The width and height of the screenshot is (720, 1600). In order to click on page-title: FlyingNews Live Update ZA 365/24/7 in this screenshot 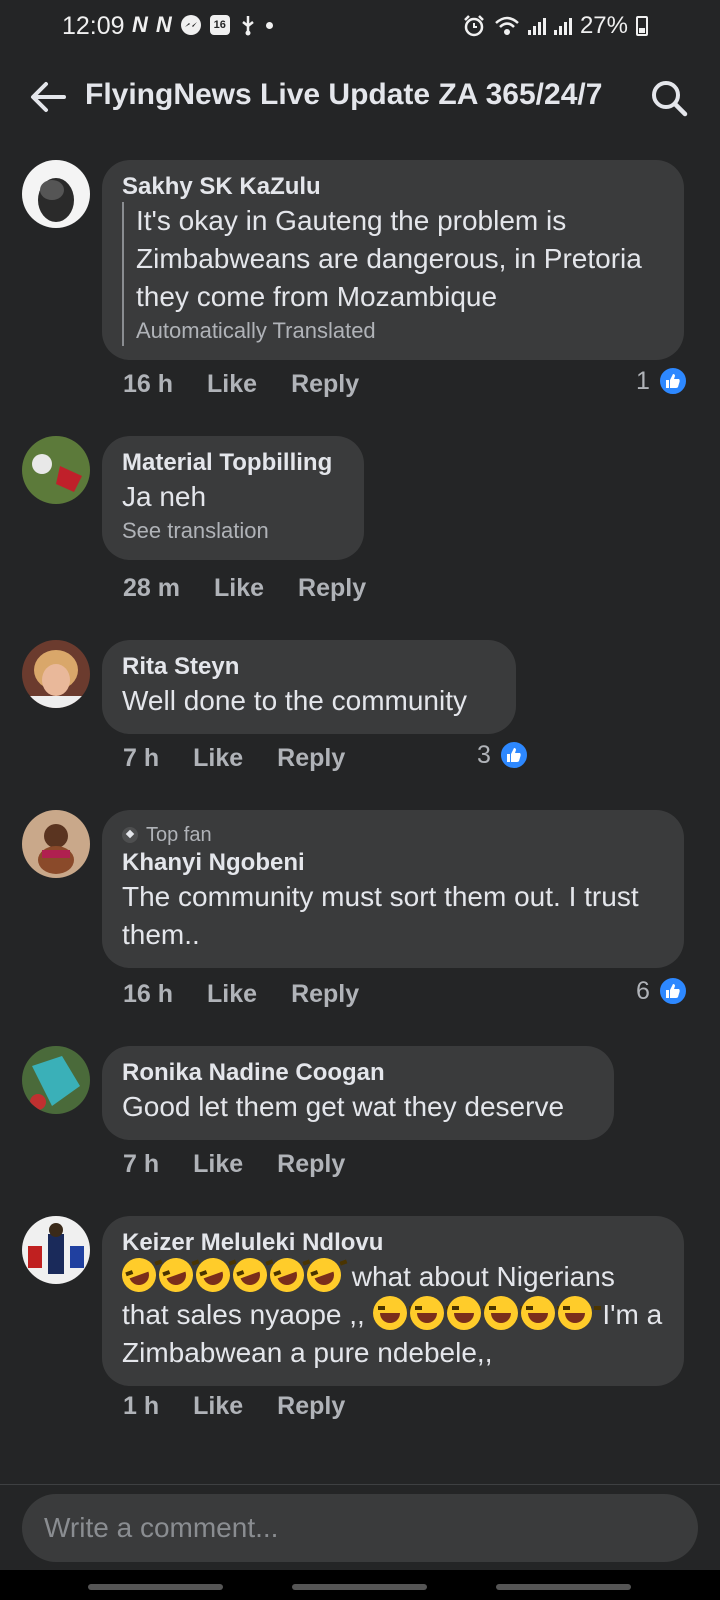, I will do `click(344, 94)`.